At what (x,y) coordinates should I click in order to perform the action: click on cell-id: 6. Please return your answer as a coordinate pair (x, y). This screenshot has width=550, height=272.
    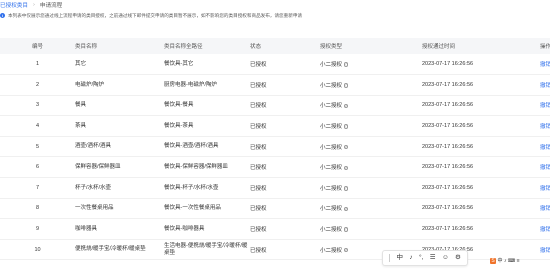
    Looking at the image, I should click on (37, 167).